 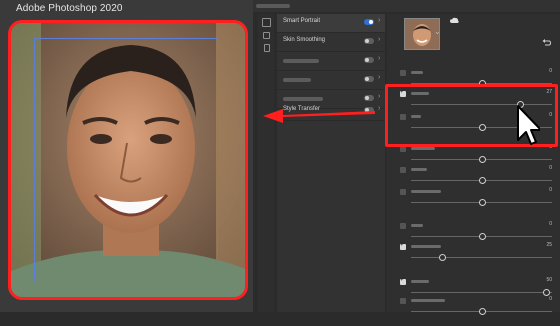 I want to click on red-arrow-icon, so click(x=319, y=116).